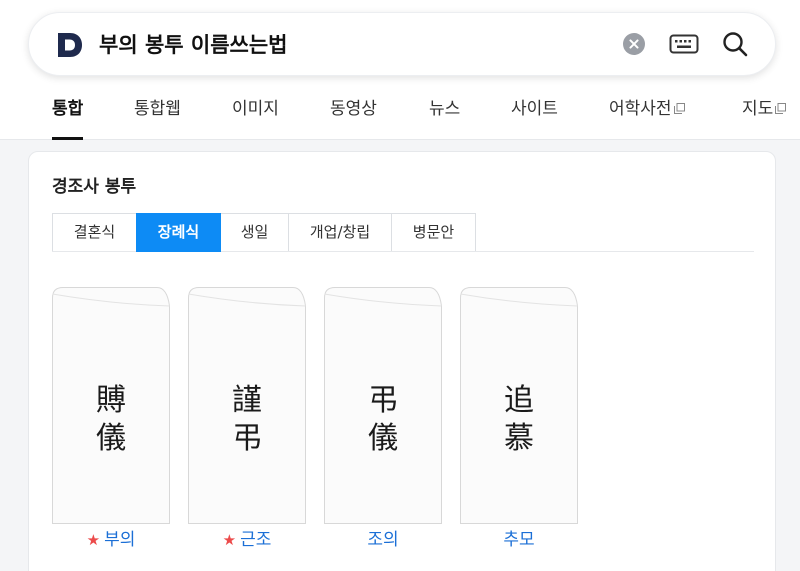 This screenshot has width=800, height=571. Describe the element at coordinates (383, 400) in the screenshot. I see `envelope-hanja-top: 弔` at that location.